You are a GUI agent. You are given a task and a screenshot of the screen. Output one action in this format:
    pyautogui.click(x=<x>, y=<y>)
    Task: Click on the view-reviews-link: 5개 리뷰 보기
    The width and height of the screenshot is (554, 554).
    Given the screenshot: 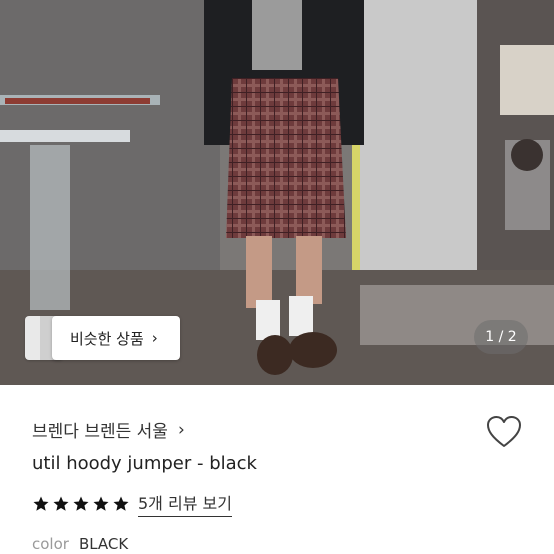 What is the action you would take?
    pyautogui.click(x=185, y=503)
    